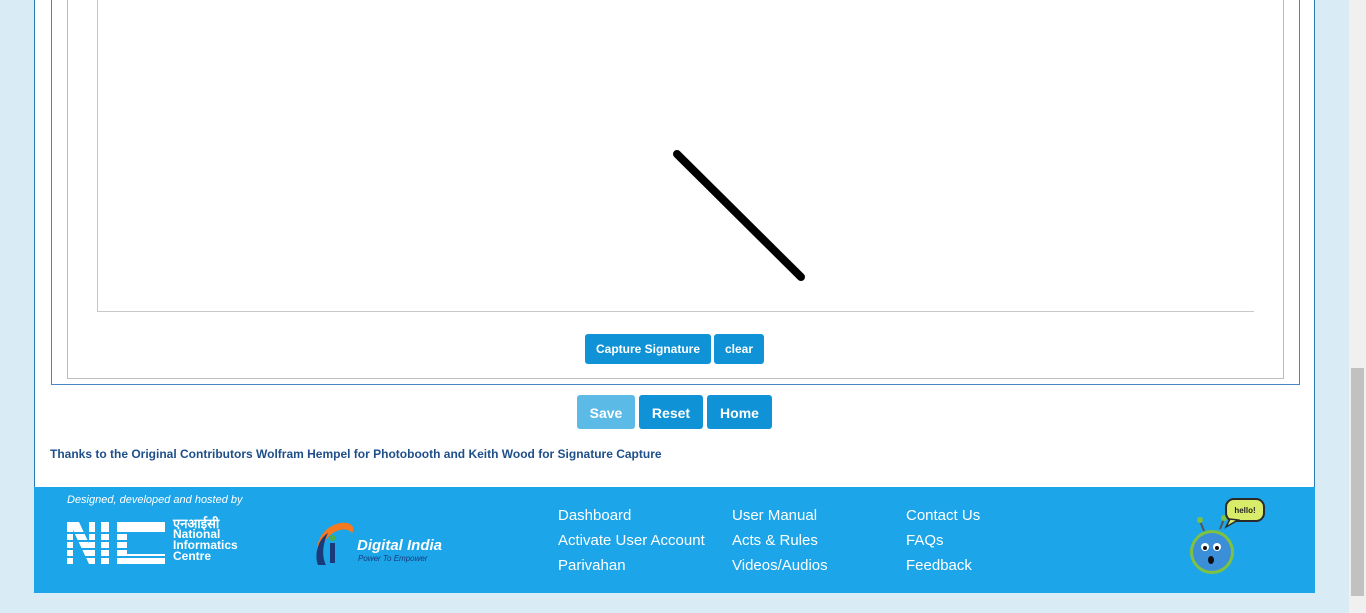  What do you see at coordinates (335, 543) in the screenshot?
I see `digital-india-logo-icon` at bounding box center [335, 543].